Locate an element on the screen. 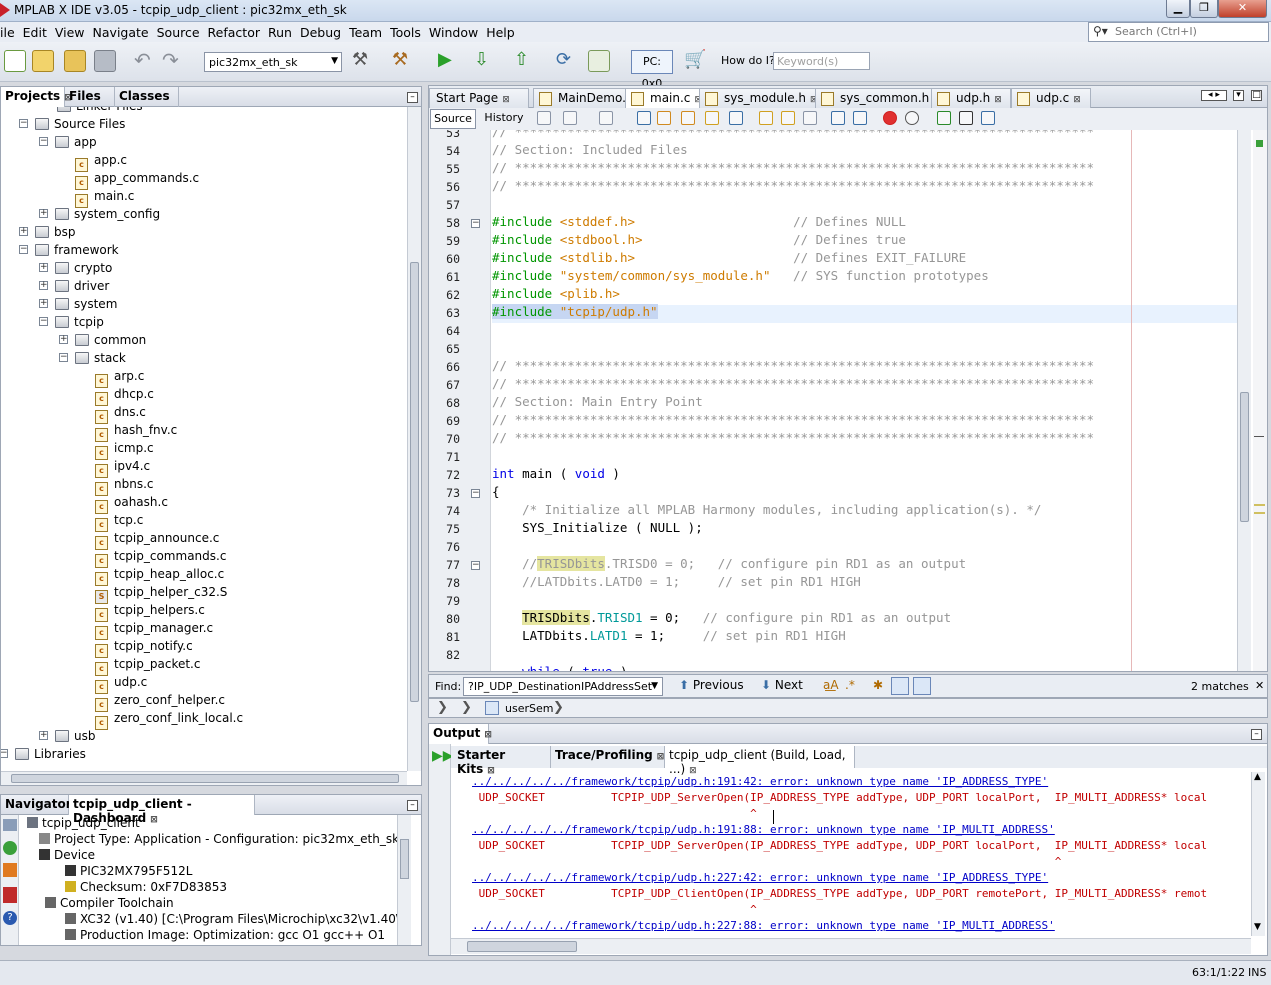 The height and width of the screenshot is (985, 1271). tree-file: c tcpip_manager.c is located at coordinates (154, 629).